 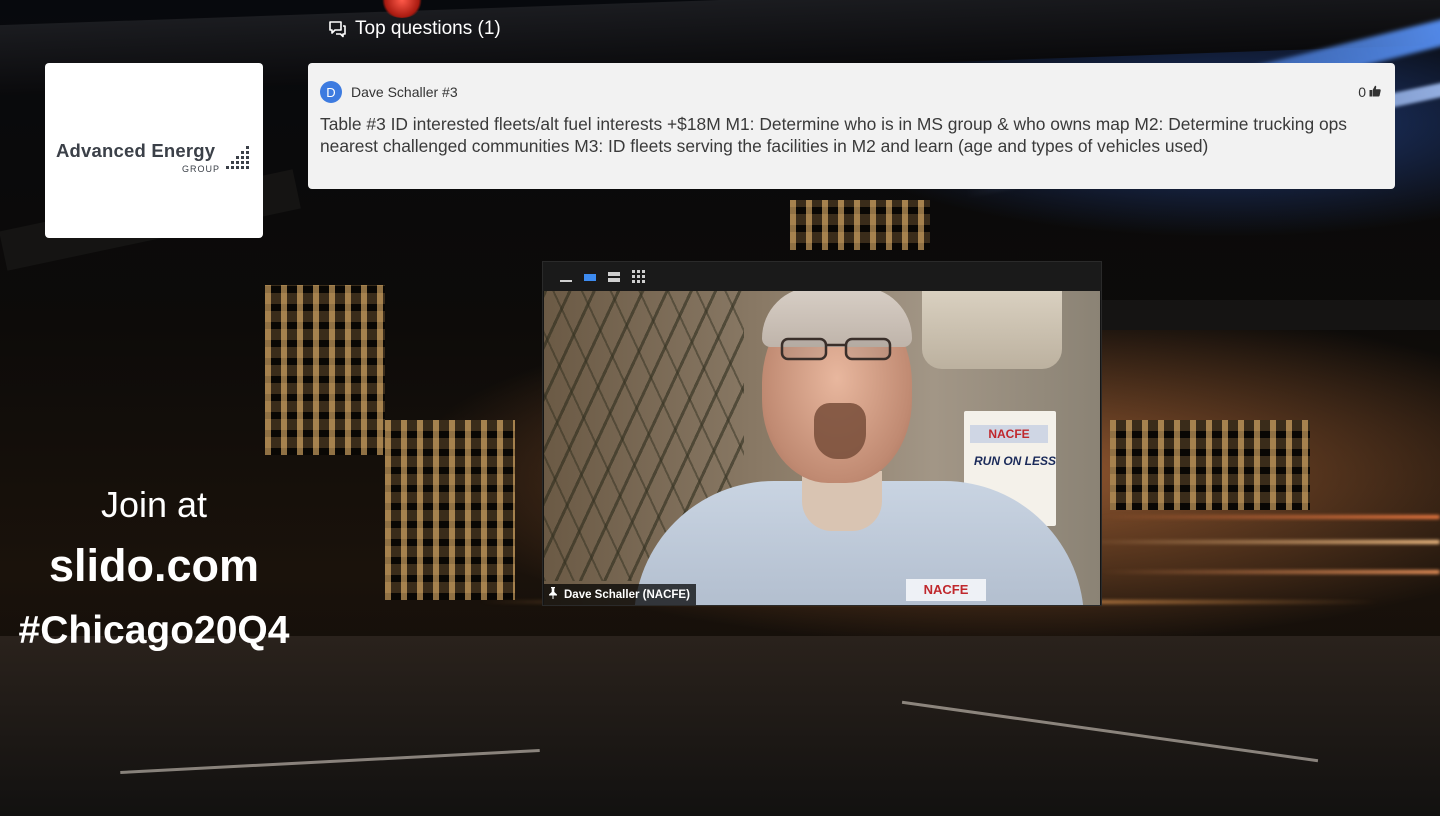 I want to click on questions-icon, so click(x=337, y=29).